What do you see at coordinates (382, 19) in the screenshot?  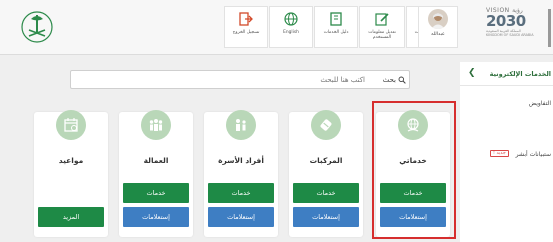 I see `edit-icon` at bounding box center [382, 19].